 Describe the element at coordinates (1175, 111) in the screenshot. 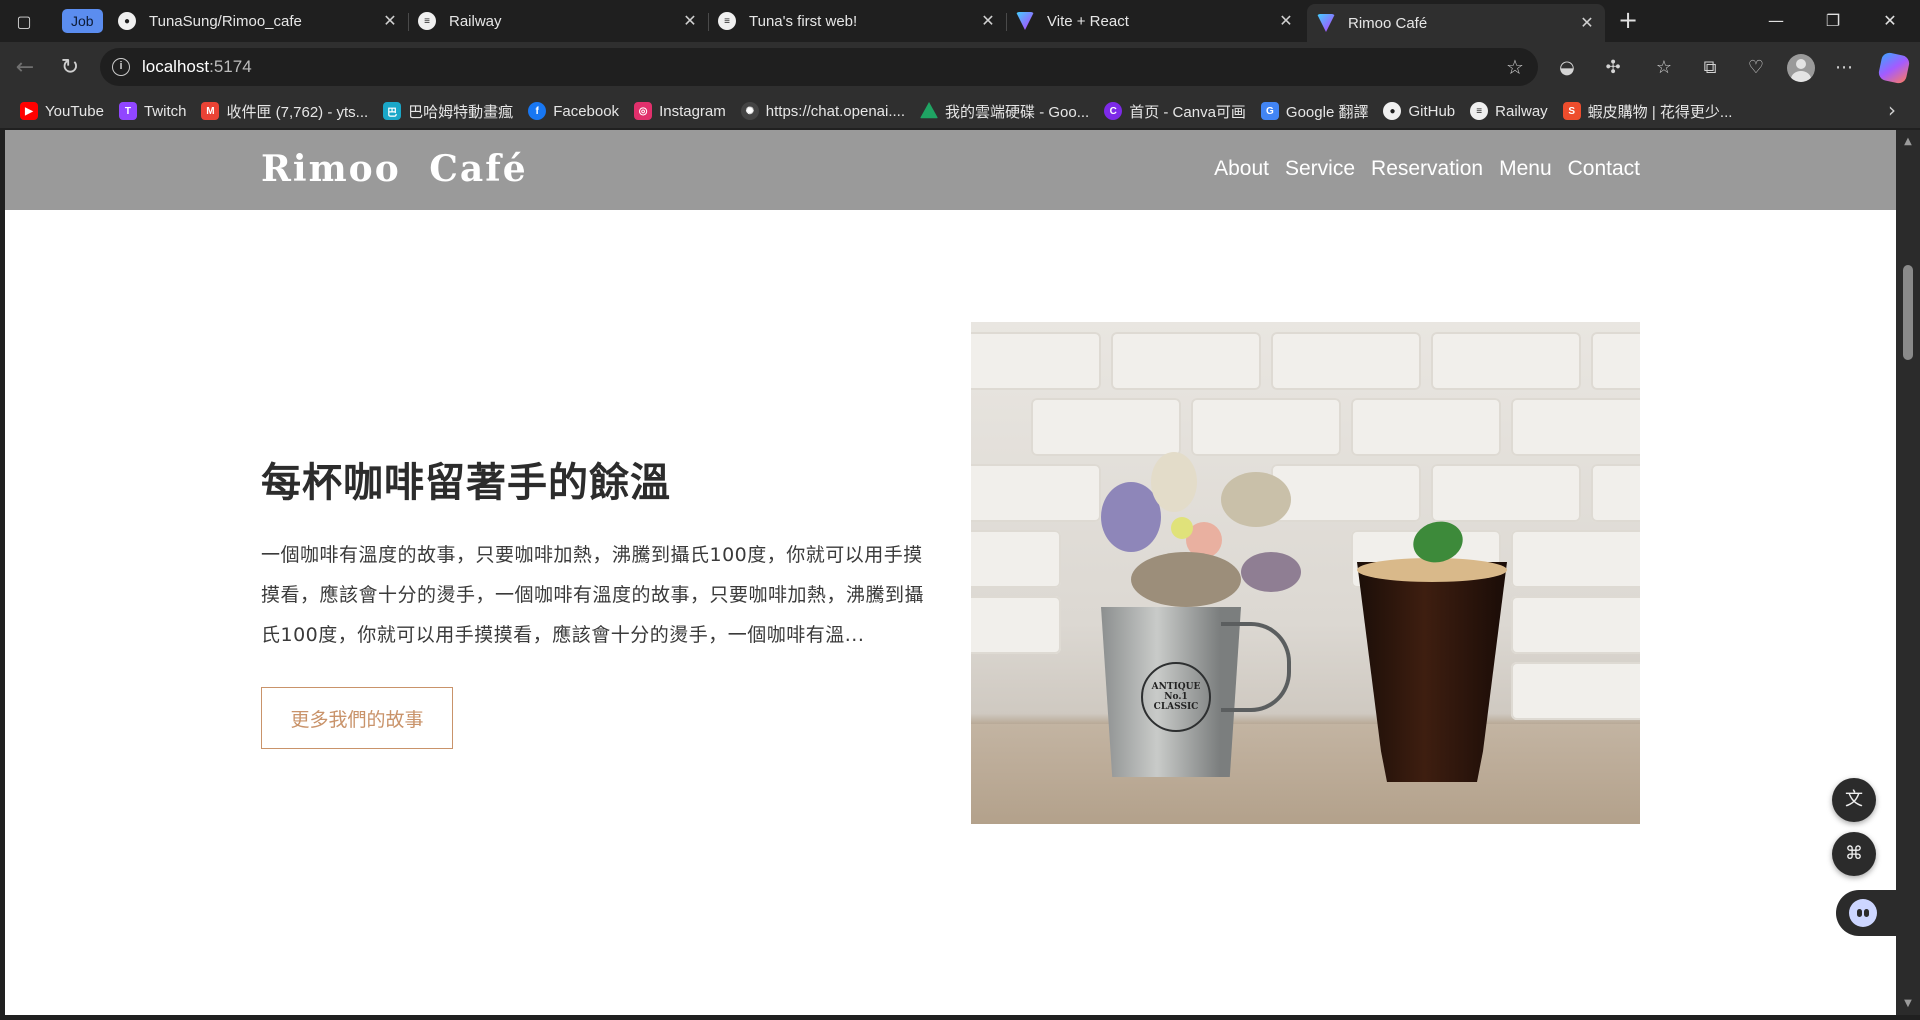

I see `bookmark-canva: C 首页 - Canva可画` at that location.